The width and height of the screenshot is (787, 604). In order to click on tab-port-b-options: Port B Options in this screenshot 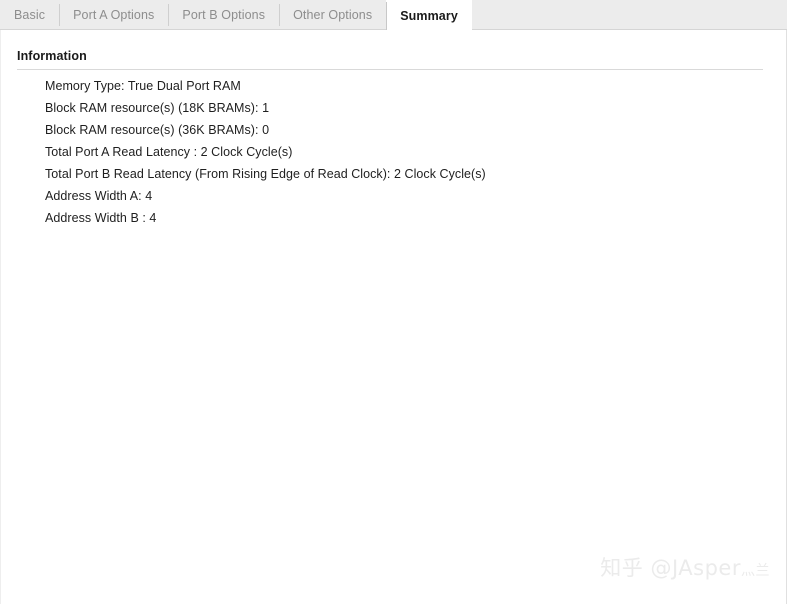, I will do `click(223, 15)`.